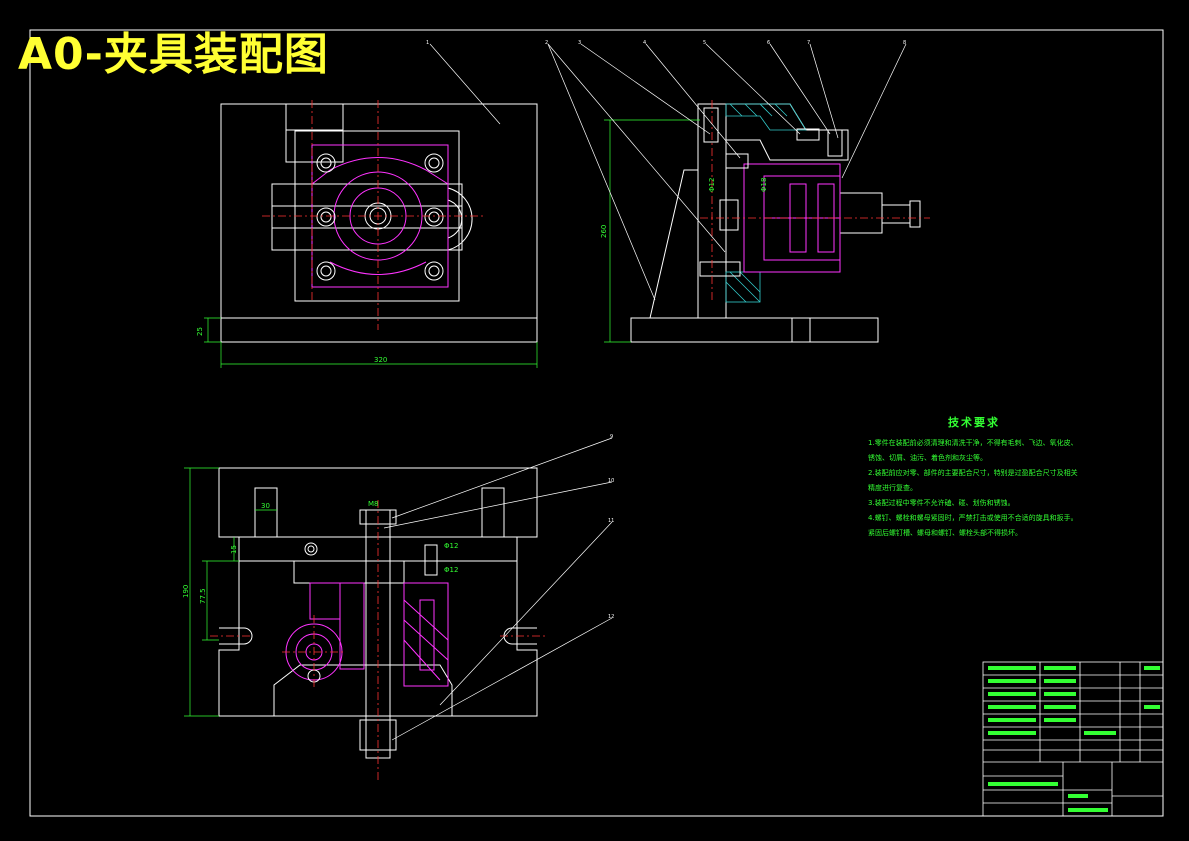 The height and width of the screenshot is (841, 1189). Describe the element at coordinates (451, 546) in the screenshot. I see `dim-bottom-dia1: Φ12` at that location.